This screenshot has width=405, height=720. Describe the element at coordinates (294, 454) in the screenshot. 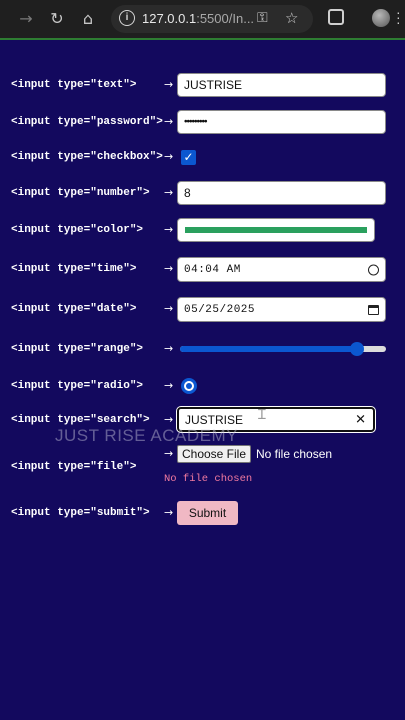

I see `file-status: No file chosen` at that location.